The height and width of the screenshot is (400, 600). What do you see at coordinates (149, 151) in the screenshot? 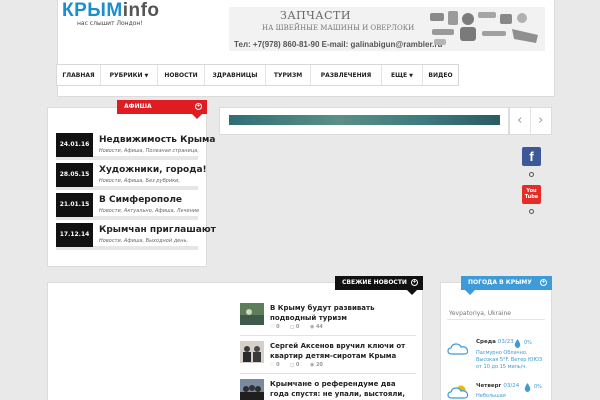
I see `event-categories: Новости, Афиша, Полезная страница,` at bounding box center [149, 151].